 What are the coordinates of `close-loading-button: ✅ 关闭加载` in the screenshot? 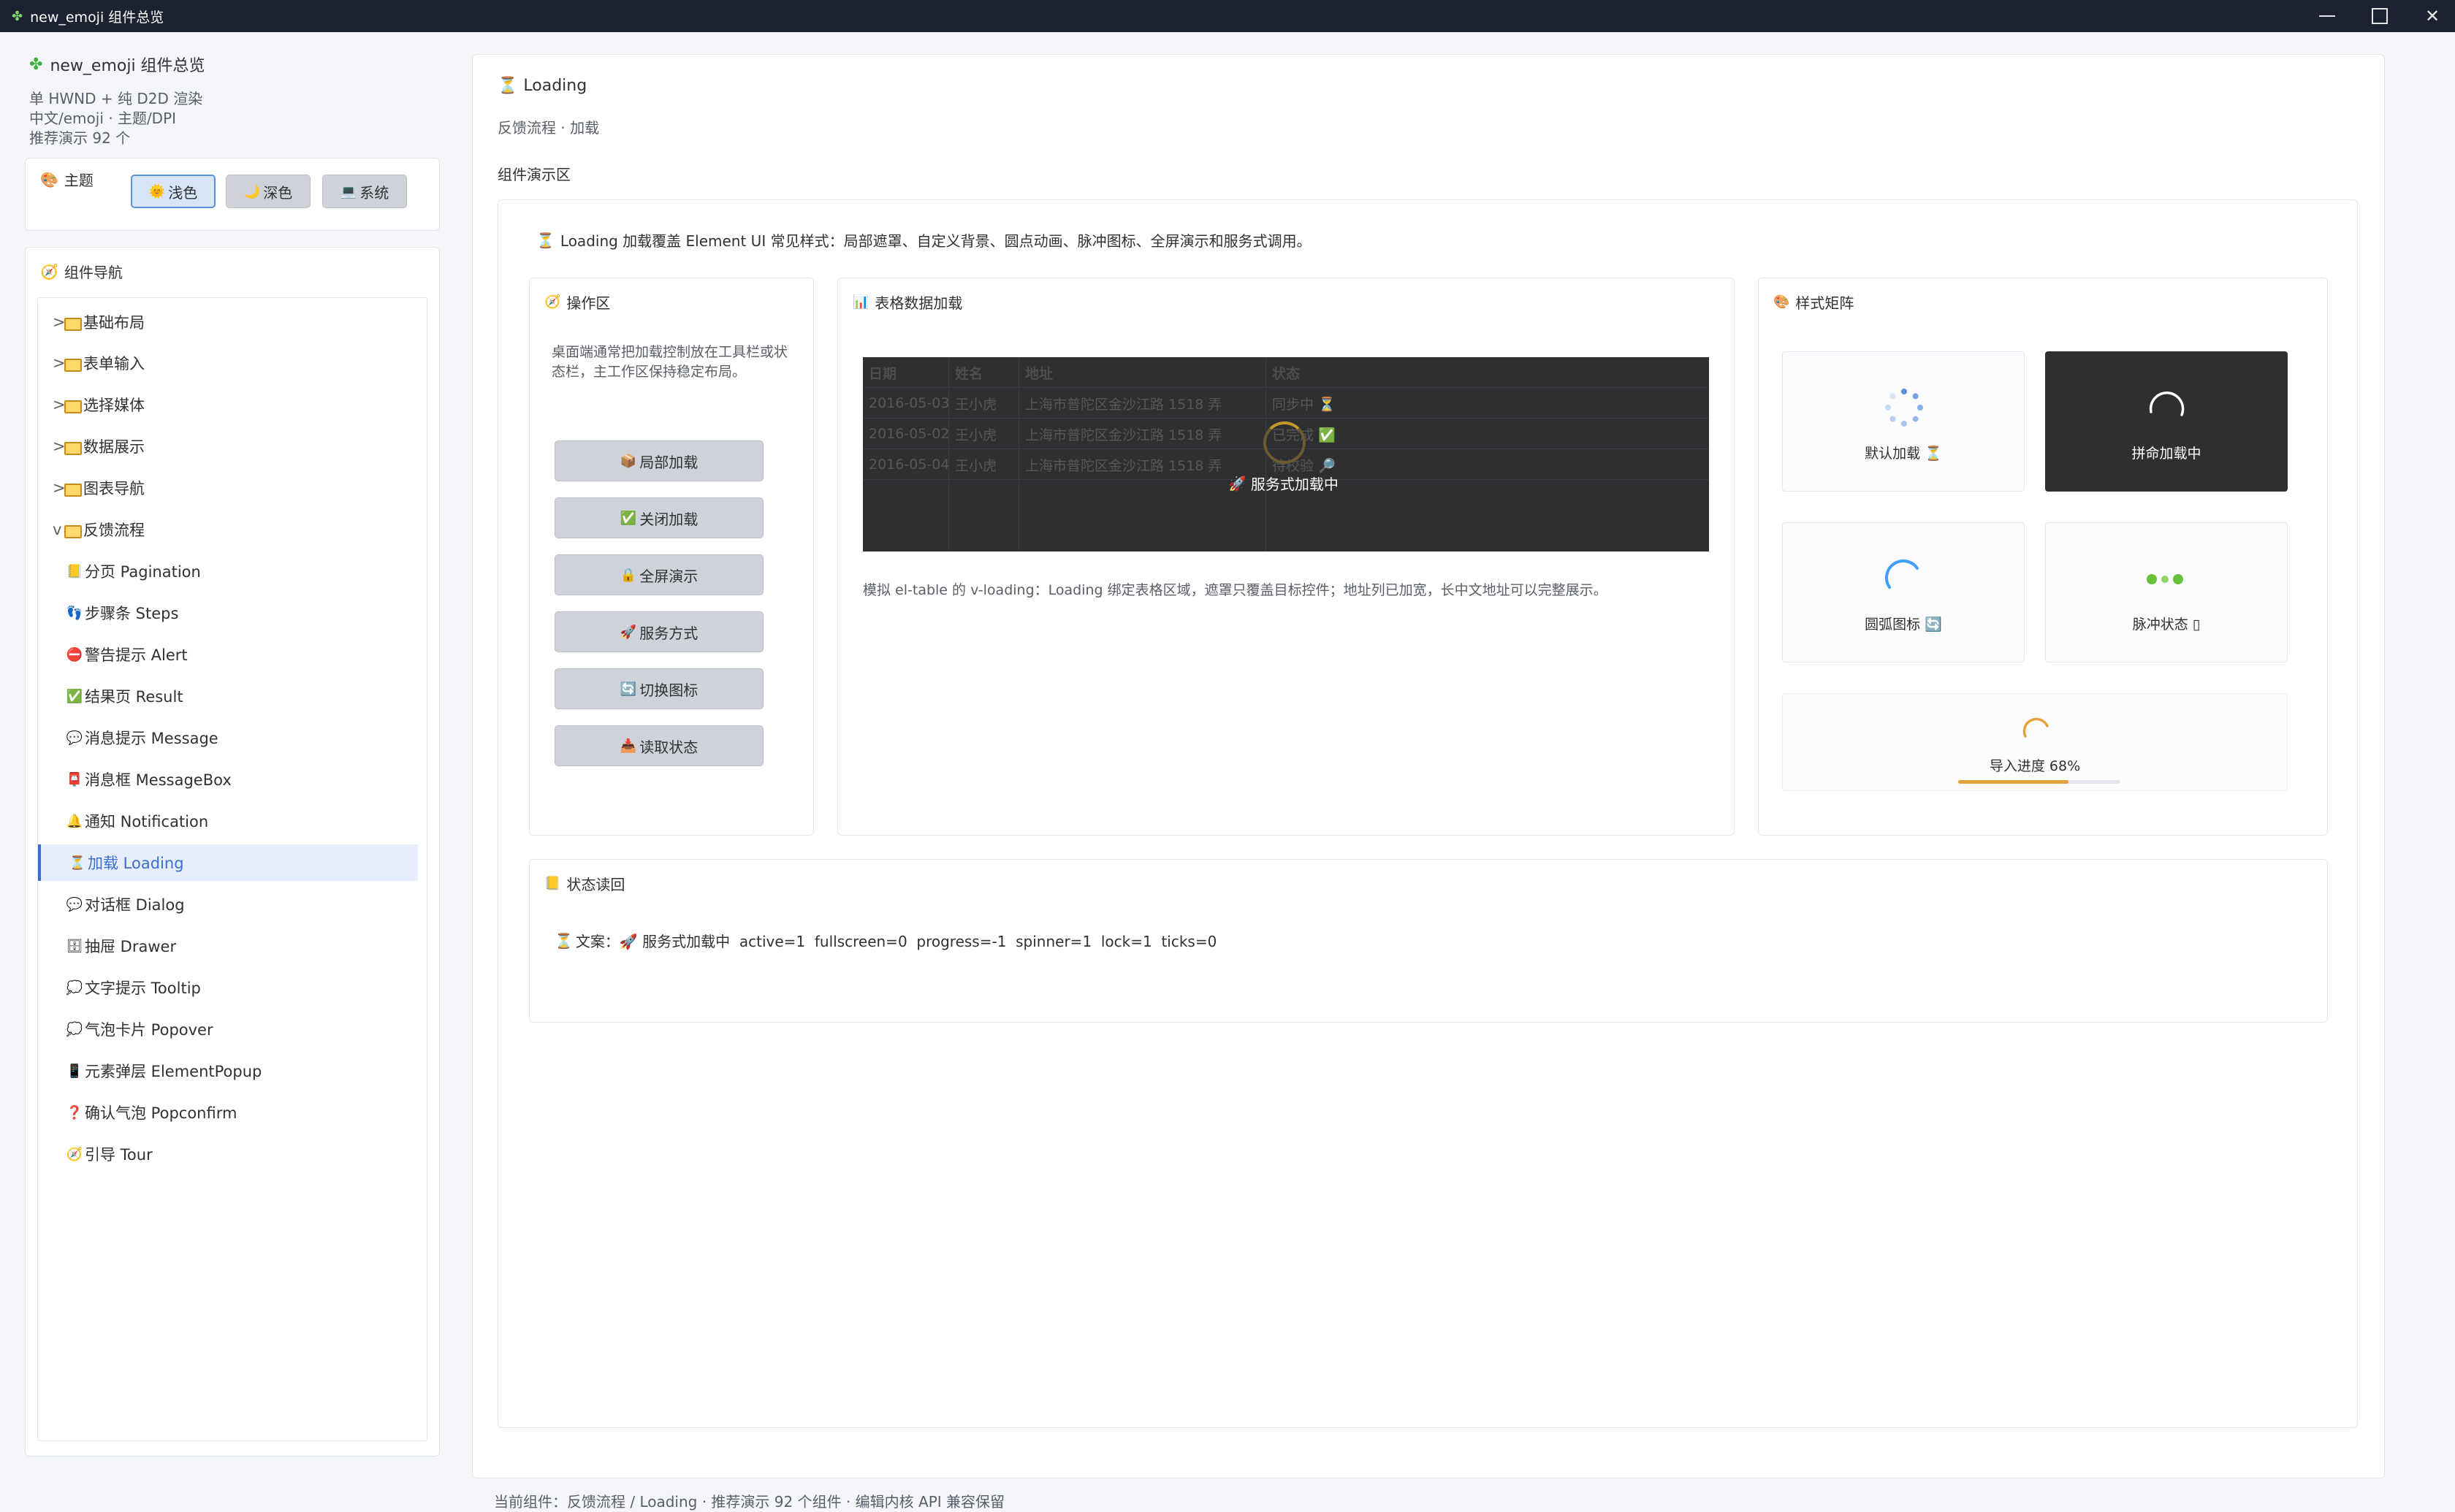 It's located at (659, 517).